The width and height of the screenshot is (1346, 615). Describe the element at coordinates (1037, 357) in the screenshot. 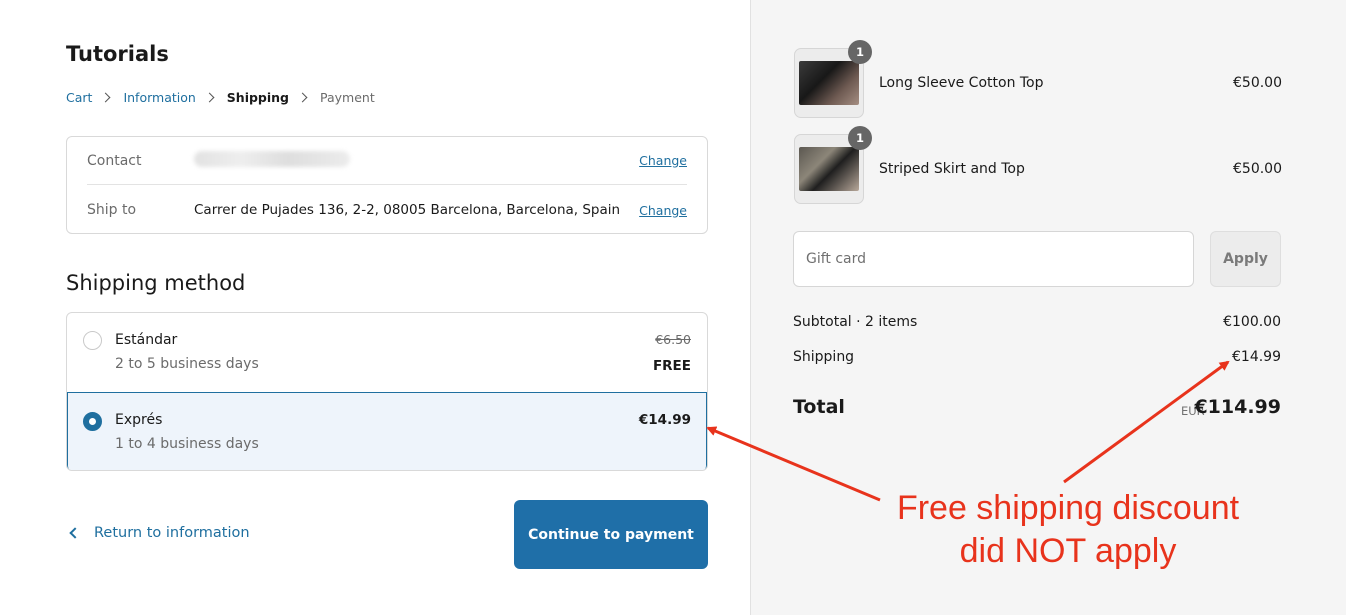

I see `shipping-row: Shipping €14.99` at that location.